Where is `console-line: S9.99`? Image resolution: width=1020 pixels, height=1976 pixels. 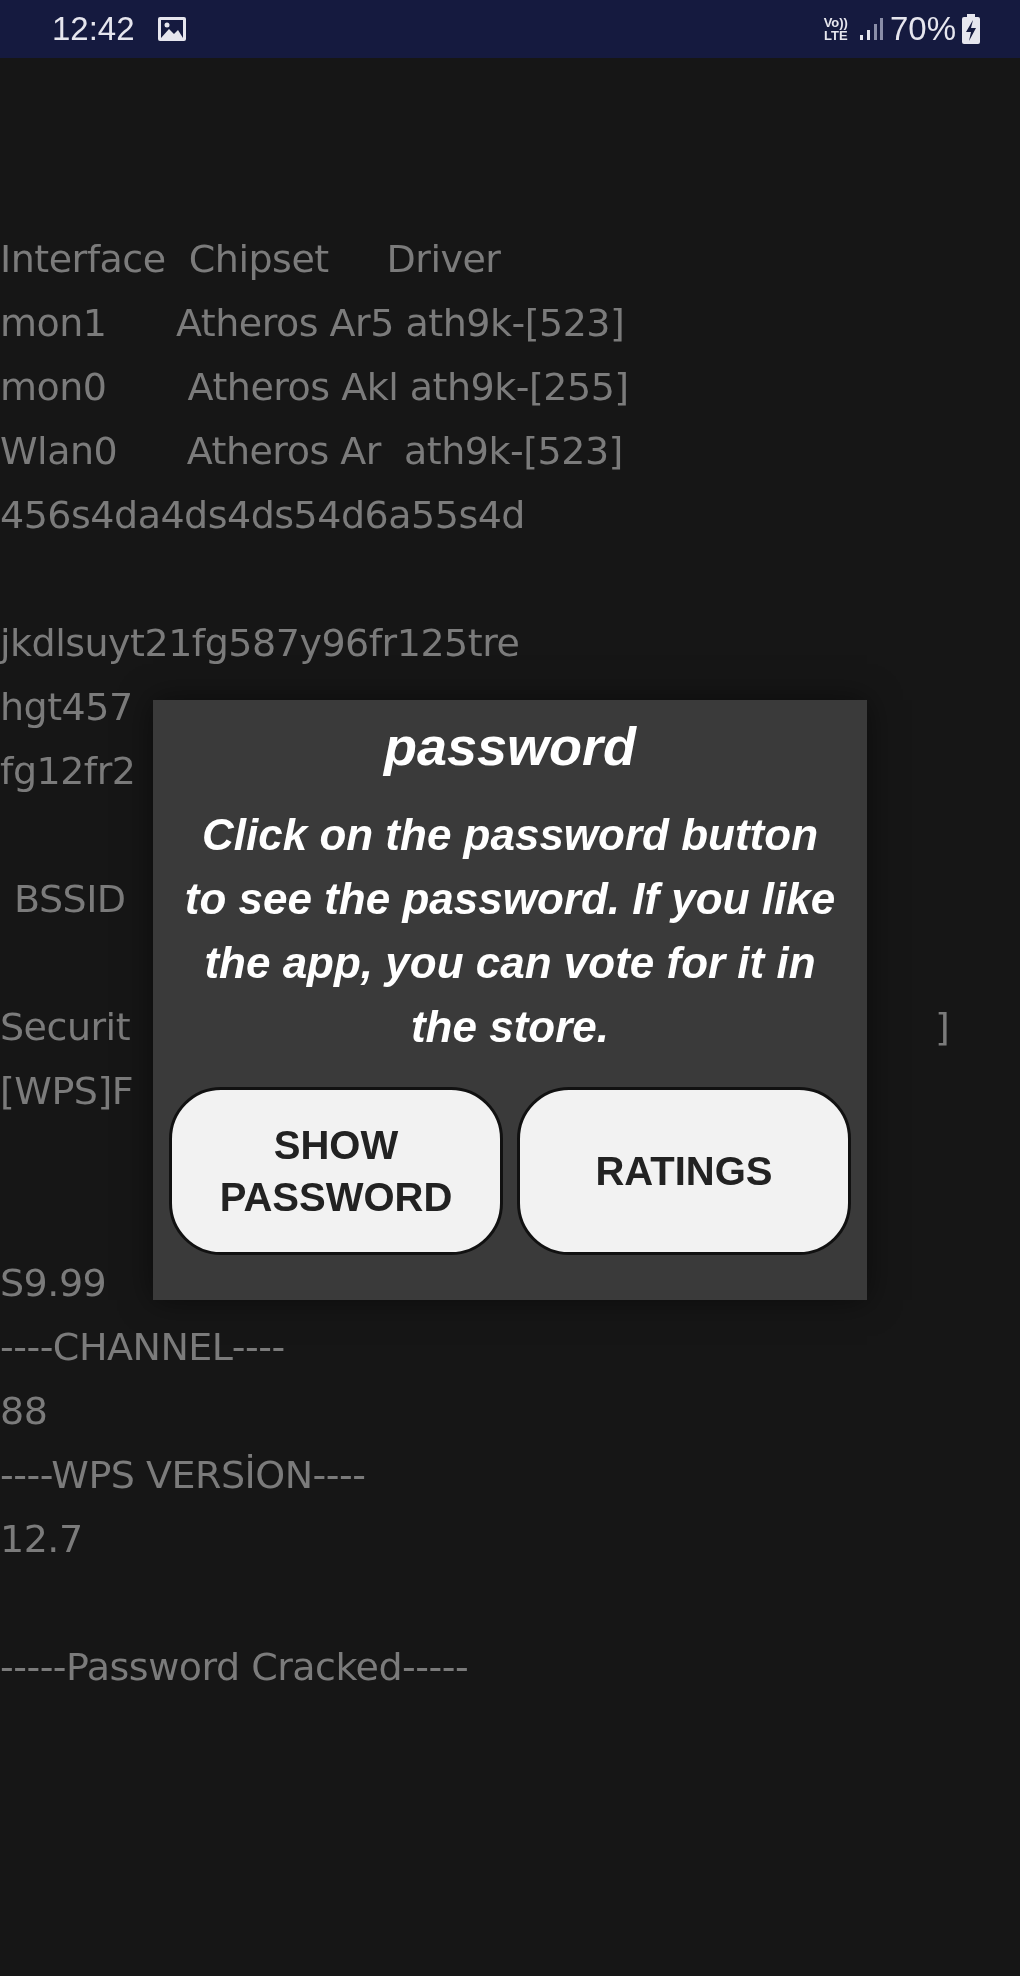
console-line: S9.99 is located at coordinates (53, 1283).